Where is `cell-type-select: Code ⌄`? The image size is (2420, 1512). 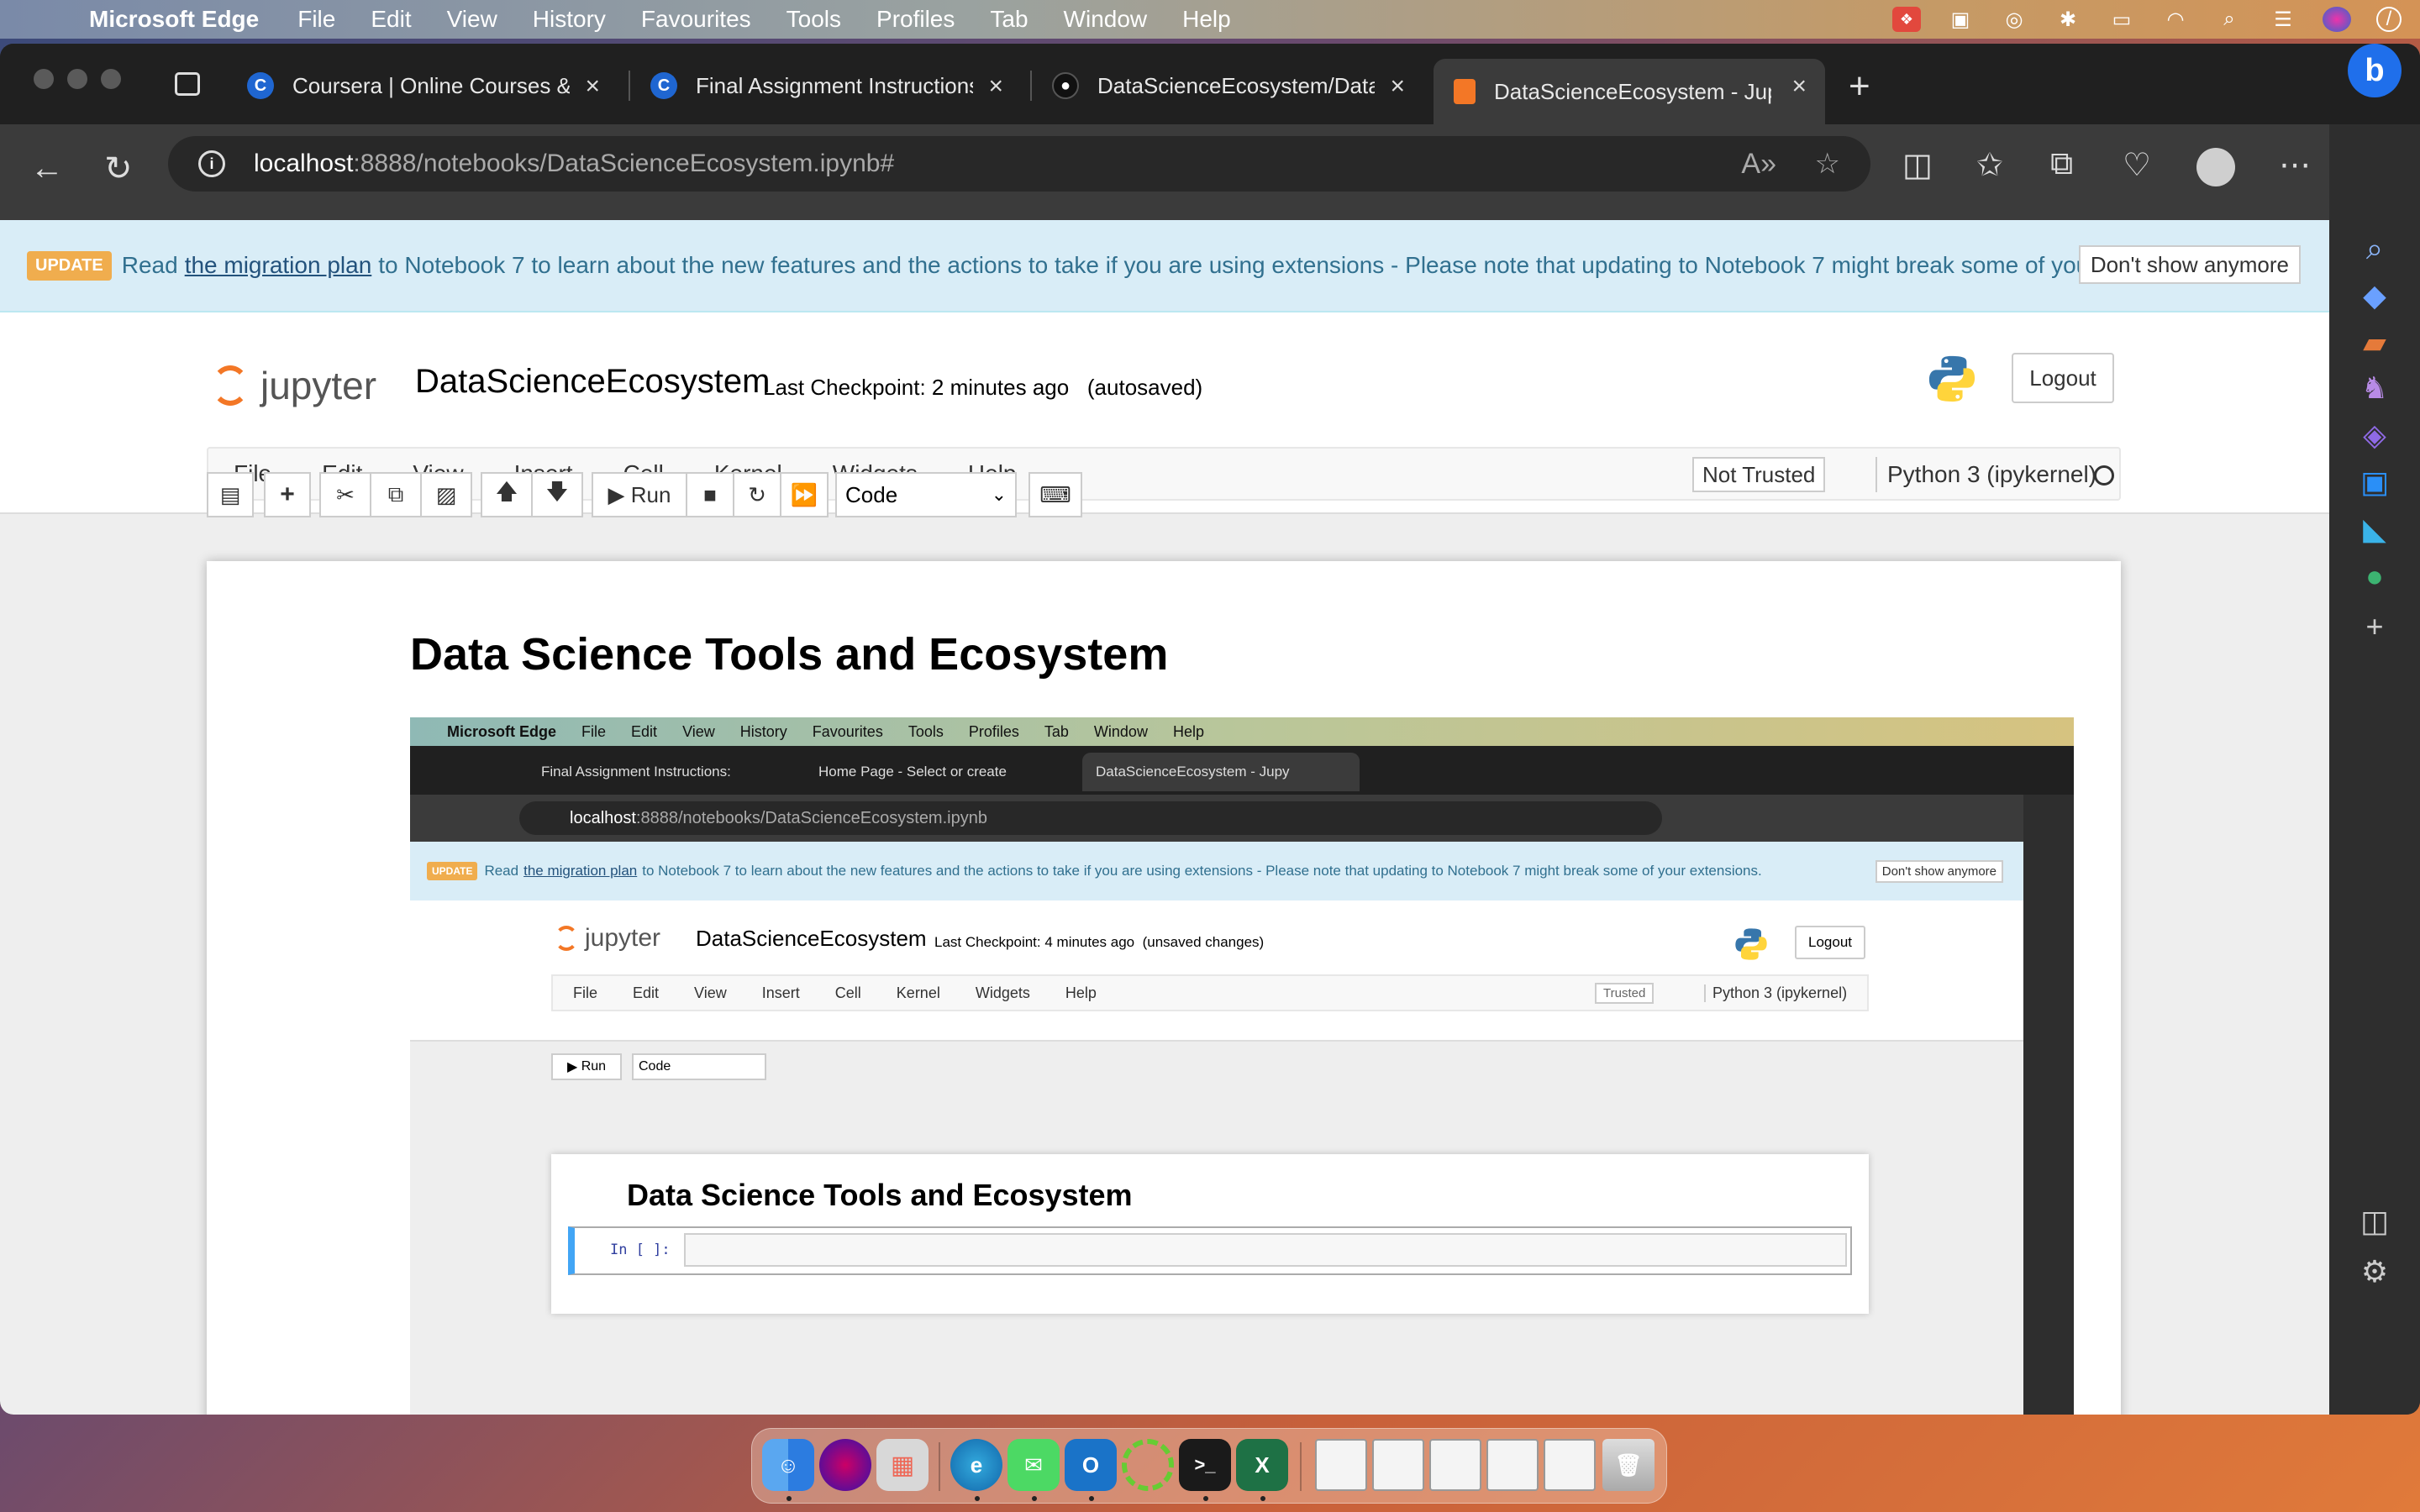
cell-type-select: Code ⌄ is located at coordinates (926, 494).